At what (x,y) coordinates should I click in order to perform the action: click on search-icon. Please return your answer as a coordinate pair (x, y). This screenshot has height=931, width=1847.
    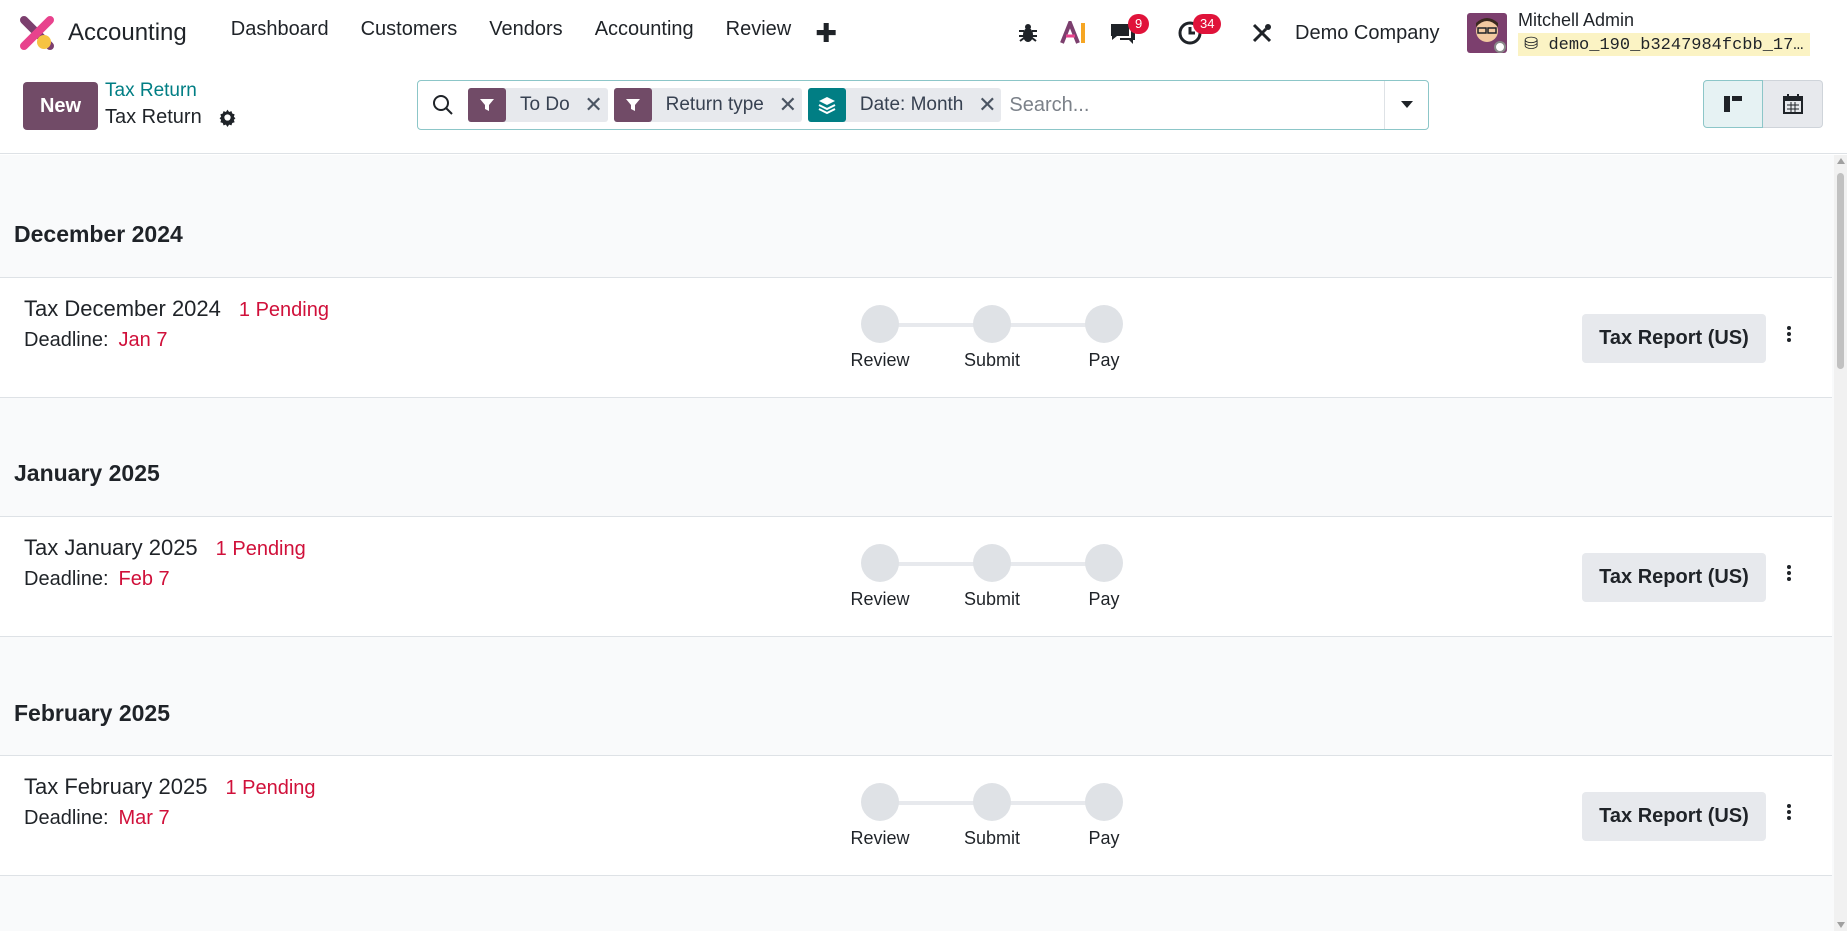
    Looking at the image, I should click on (443, 105).